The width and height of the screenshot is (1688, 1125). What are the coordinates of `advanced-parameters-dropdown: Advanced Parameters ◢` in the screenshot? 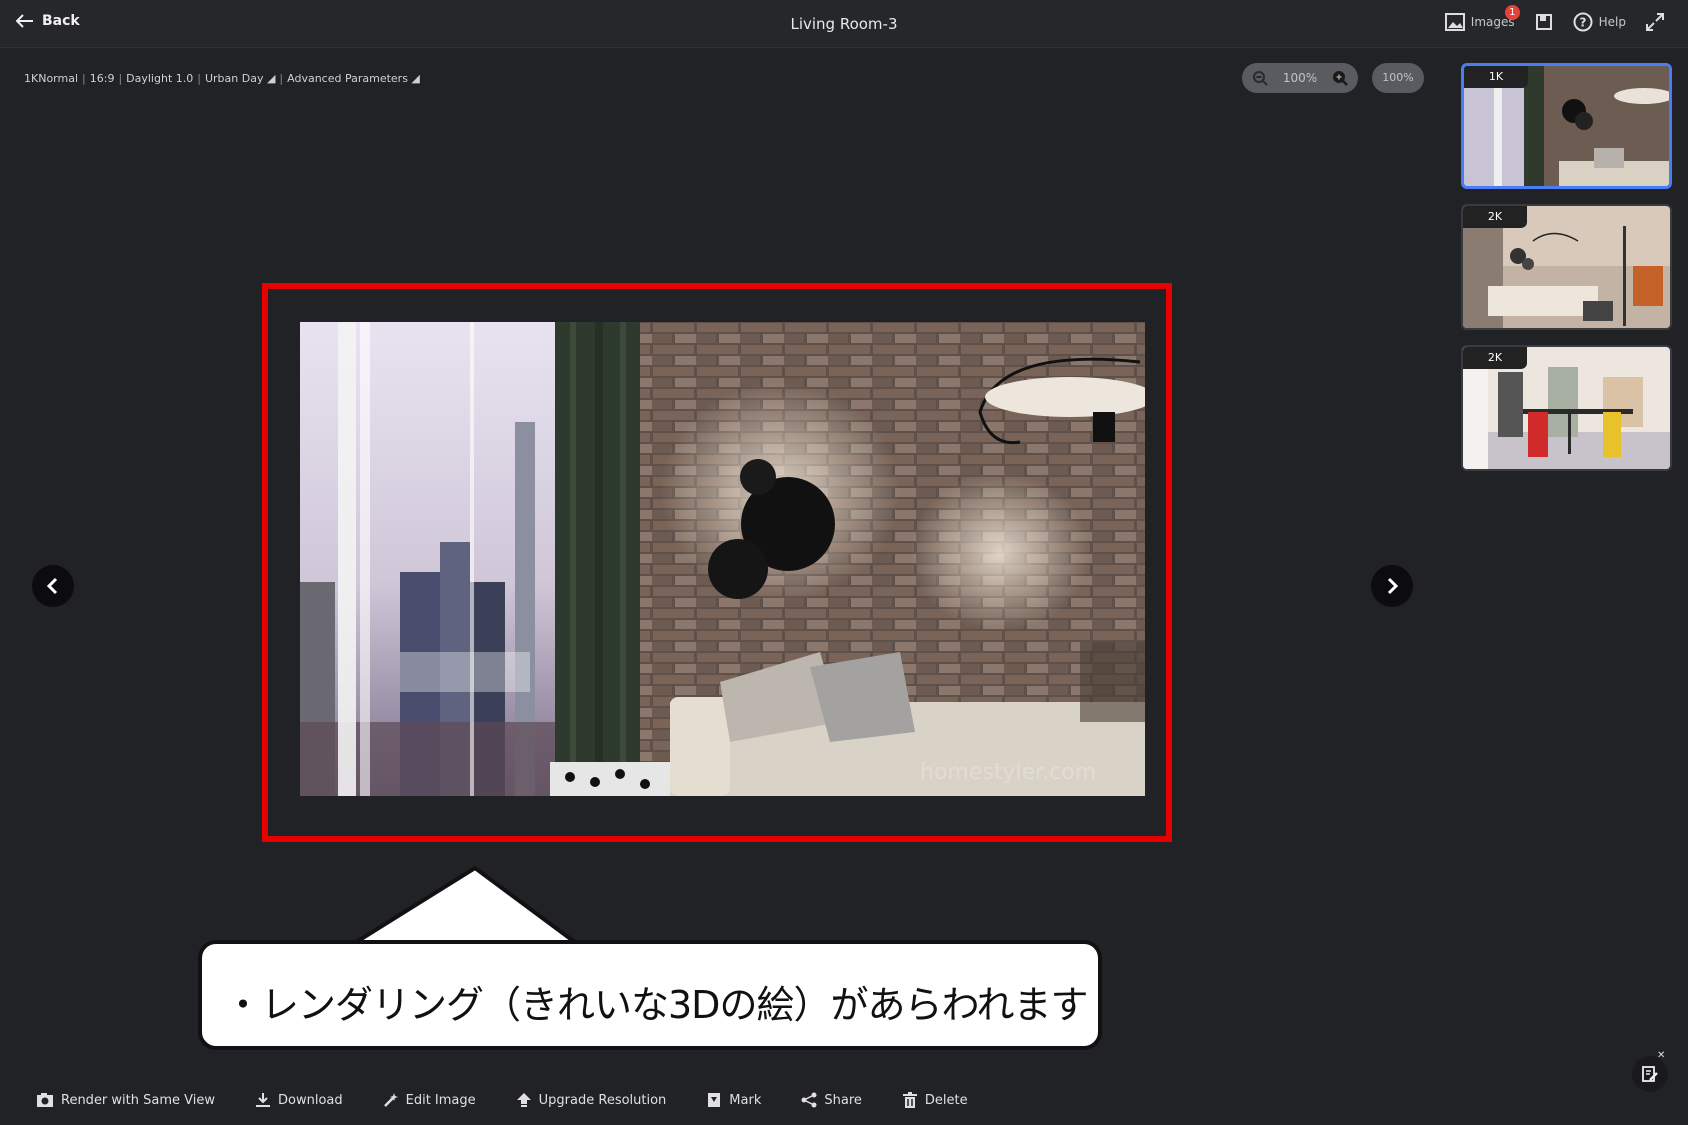 It's located at (353, 78).